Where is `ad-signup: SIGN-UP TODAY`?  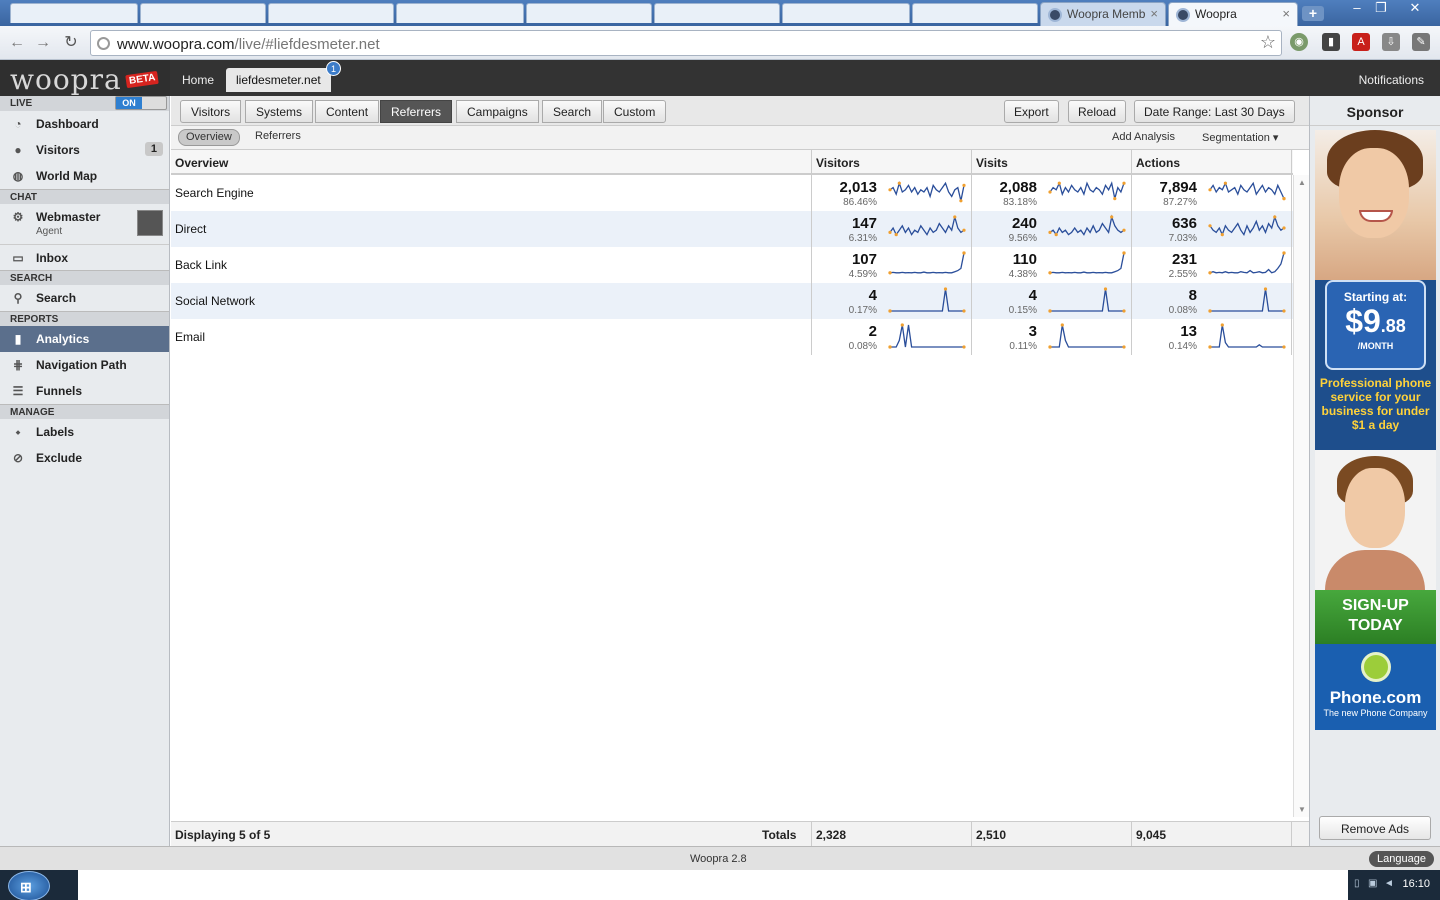
ad-signup: SIGN-UP TODAY is located at coordinates (1375, 617).